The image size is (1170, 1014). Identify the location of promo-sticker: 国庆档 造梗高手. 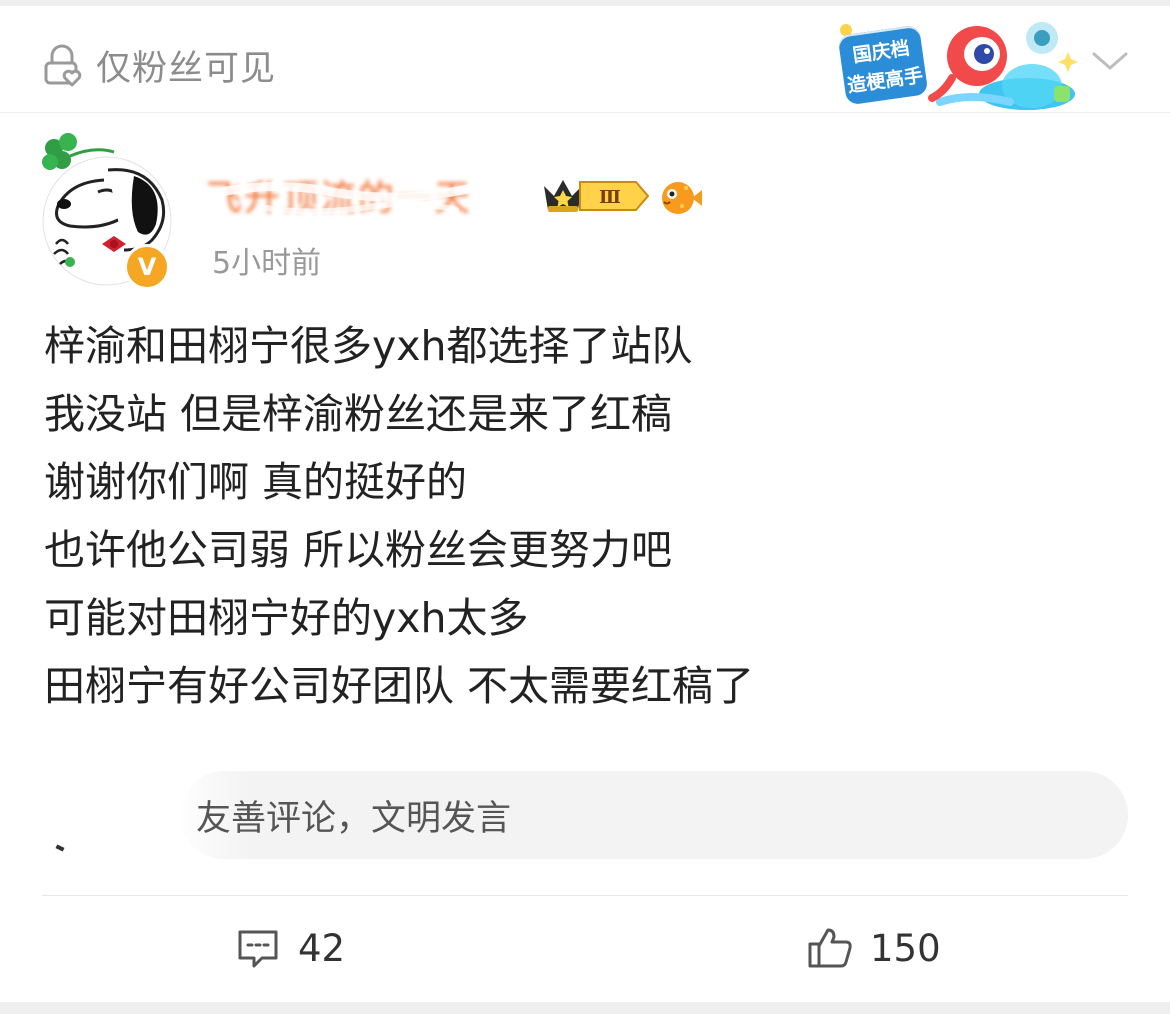
(957, 66).